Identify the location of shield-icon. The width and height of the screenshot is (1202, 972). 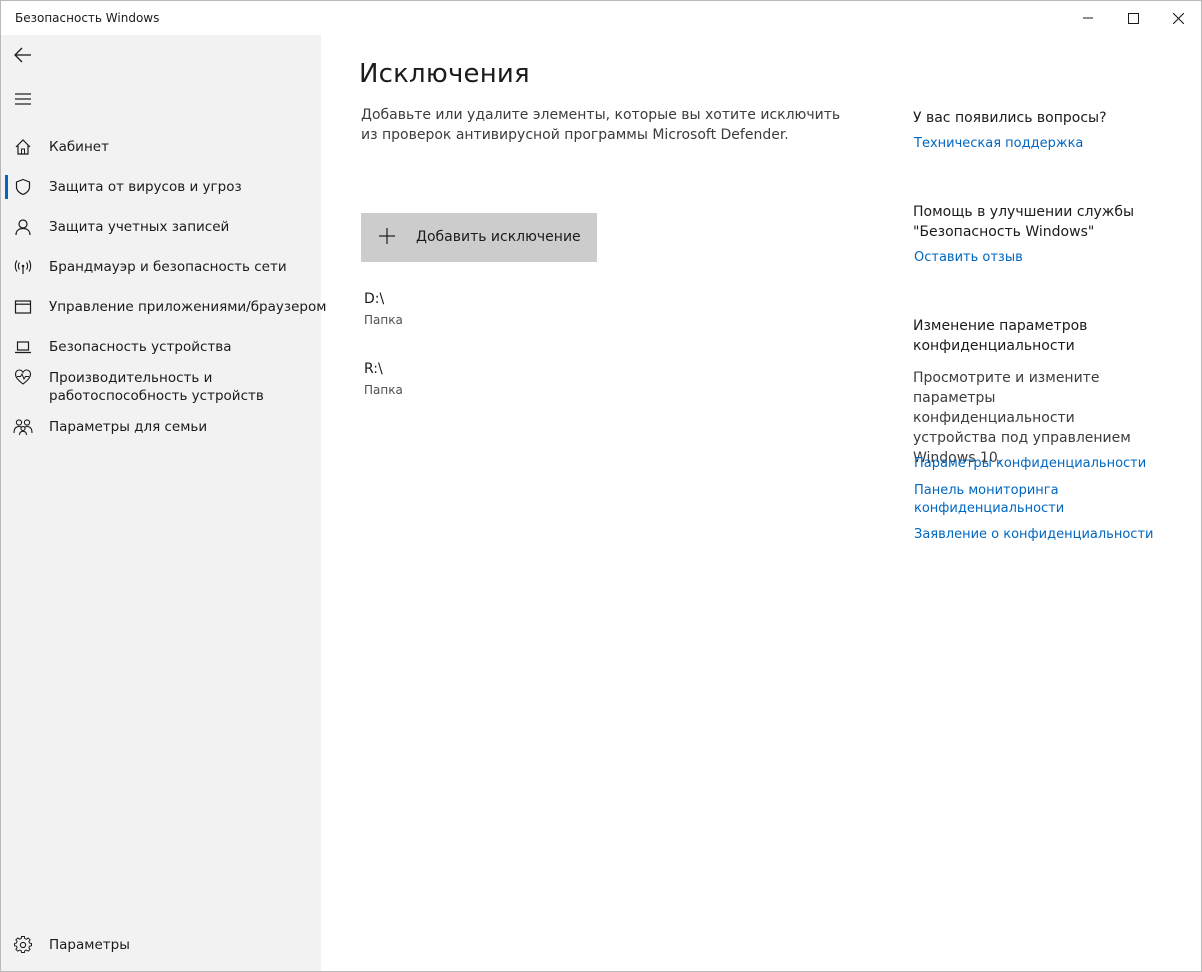
(23, 187).